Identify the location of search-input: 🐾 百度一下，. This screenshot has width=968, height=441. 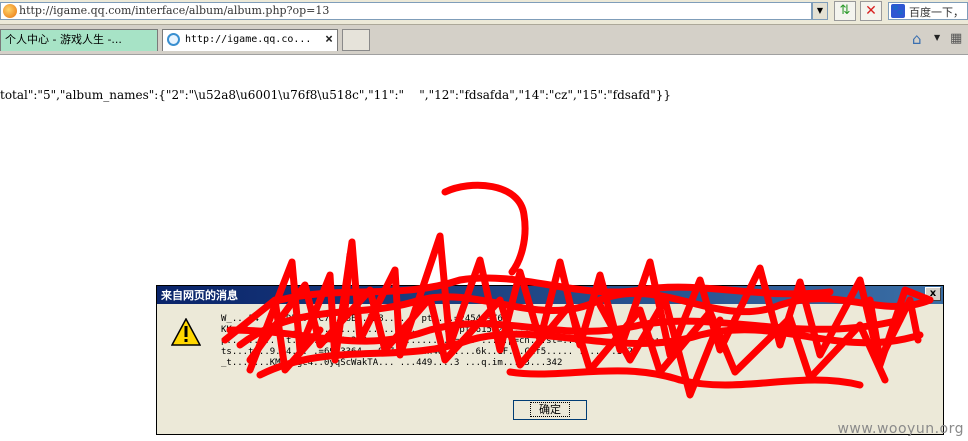
(928, 11).